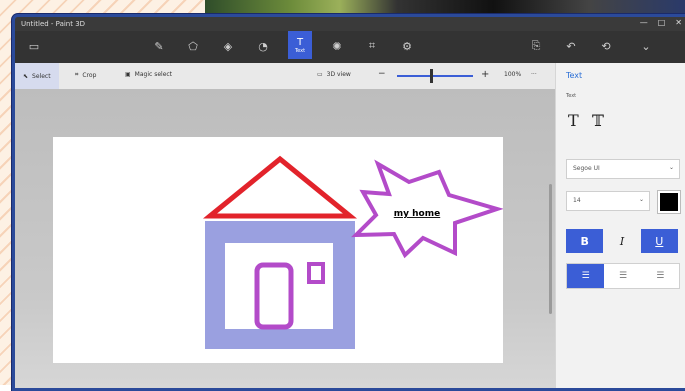  What do you see at coordinates (513, 74) in the screenshot?
I see `zoom-value: 100%` at bounding box center [513, 74].